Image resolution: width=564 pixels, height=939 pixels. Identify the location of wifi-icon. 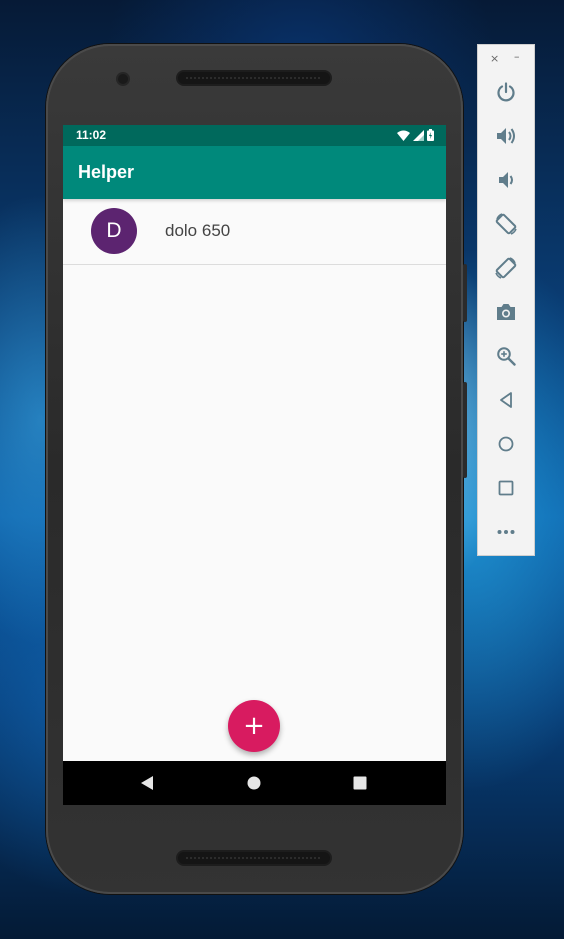
(403, 137).